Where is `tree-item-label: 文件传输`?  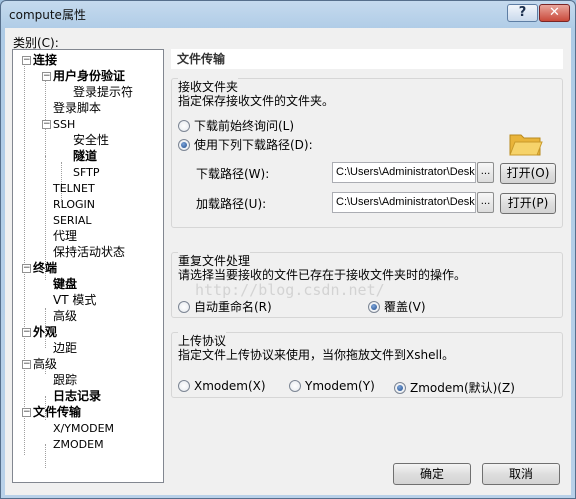
tree-item-label: 文件传输 is located at coordinates (57, 412).